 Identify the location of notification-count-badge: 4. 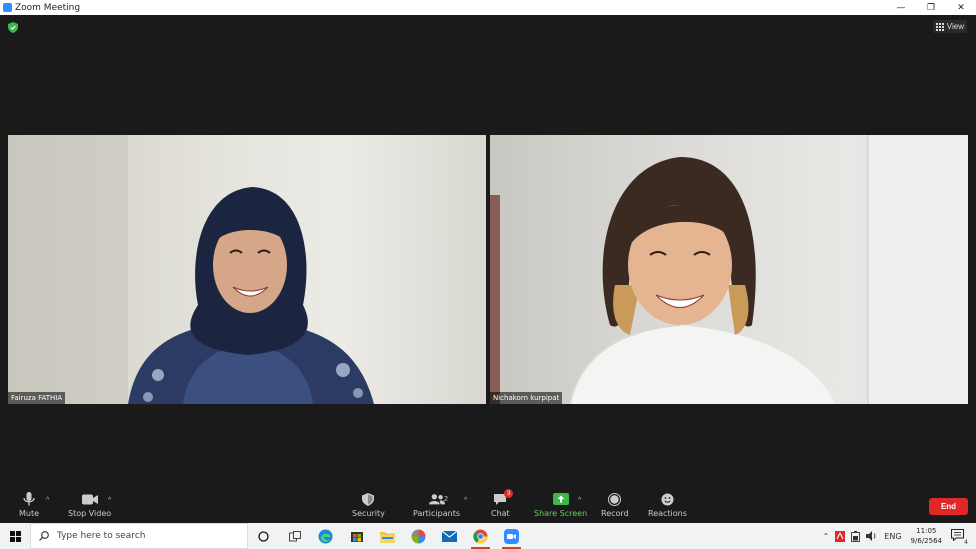
(966, 542).